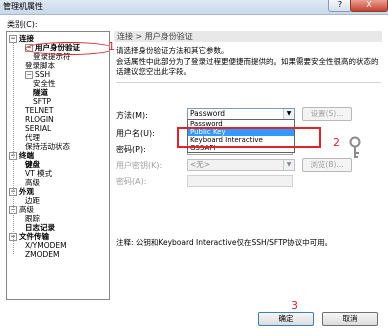 Image resolution: width=388 pixels, height=336 pixels. What do you see at coordinates (13, 148) in the screenshot?
I see `tree-connector` at bounding box center [13, 148].